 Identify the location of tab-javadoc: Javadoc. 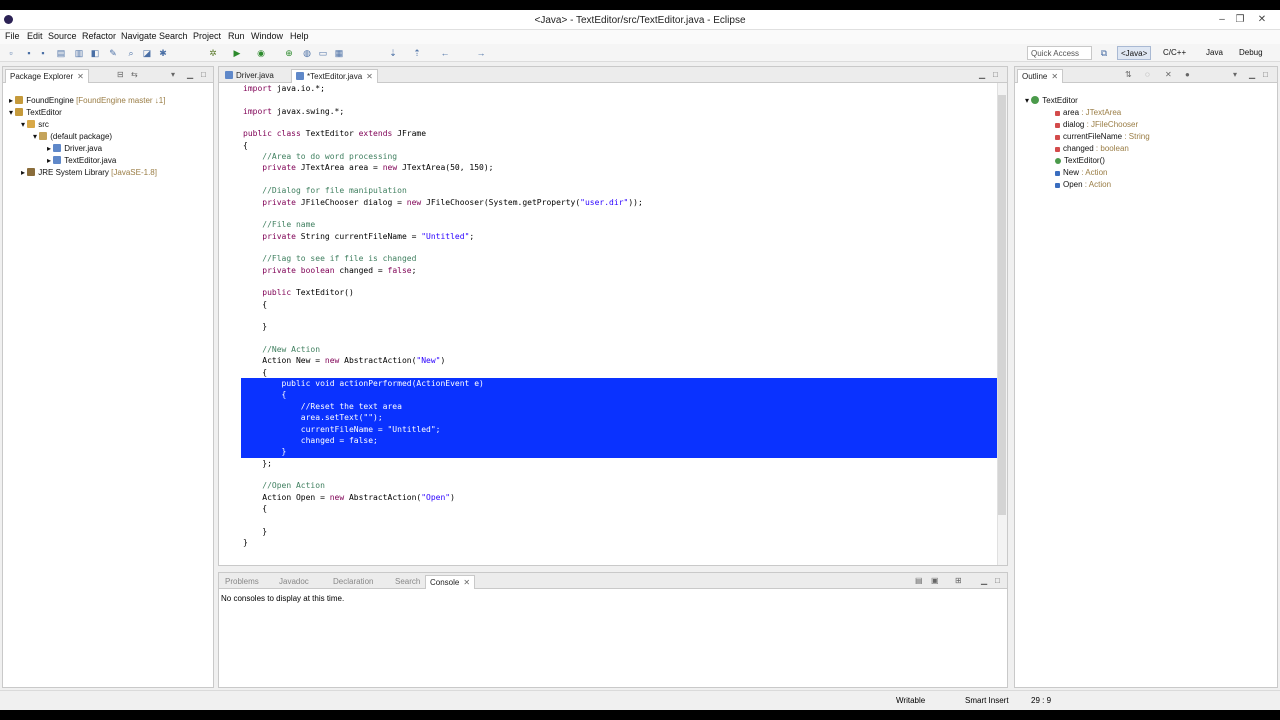
(294, 582).